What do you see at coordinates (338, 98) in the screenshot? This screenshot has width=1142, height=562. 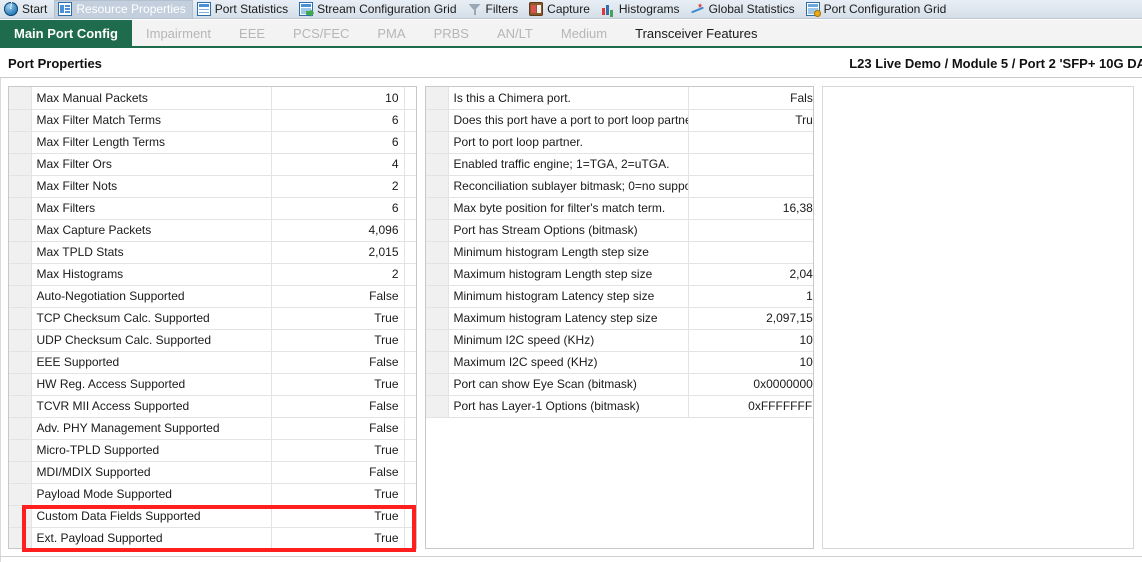 I see `property-value-cell: 10` at bounding box center [338, 98].